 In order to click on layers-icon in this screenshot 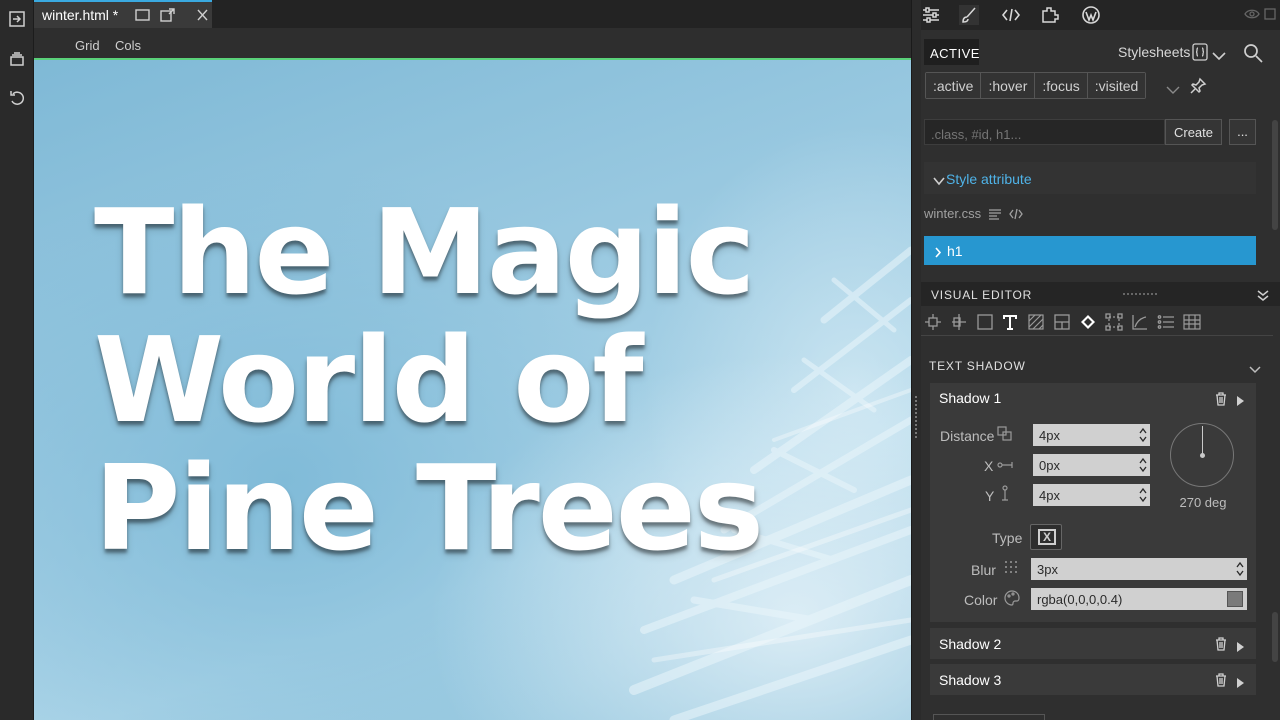, I will do `click(17, 59)`.